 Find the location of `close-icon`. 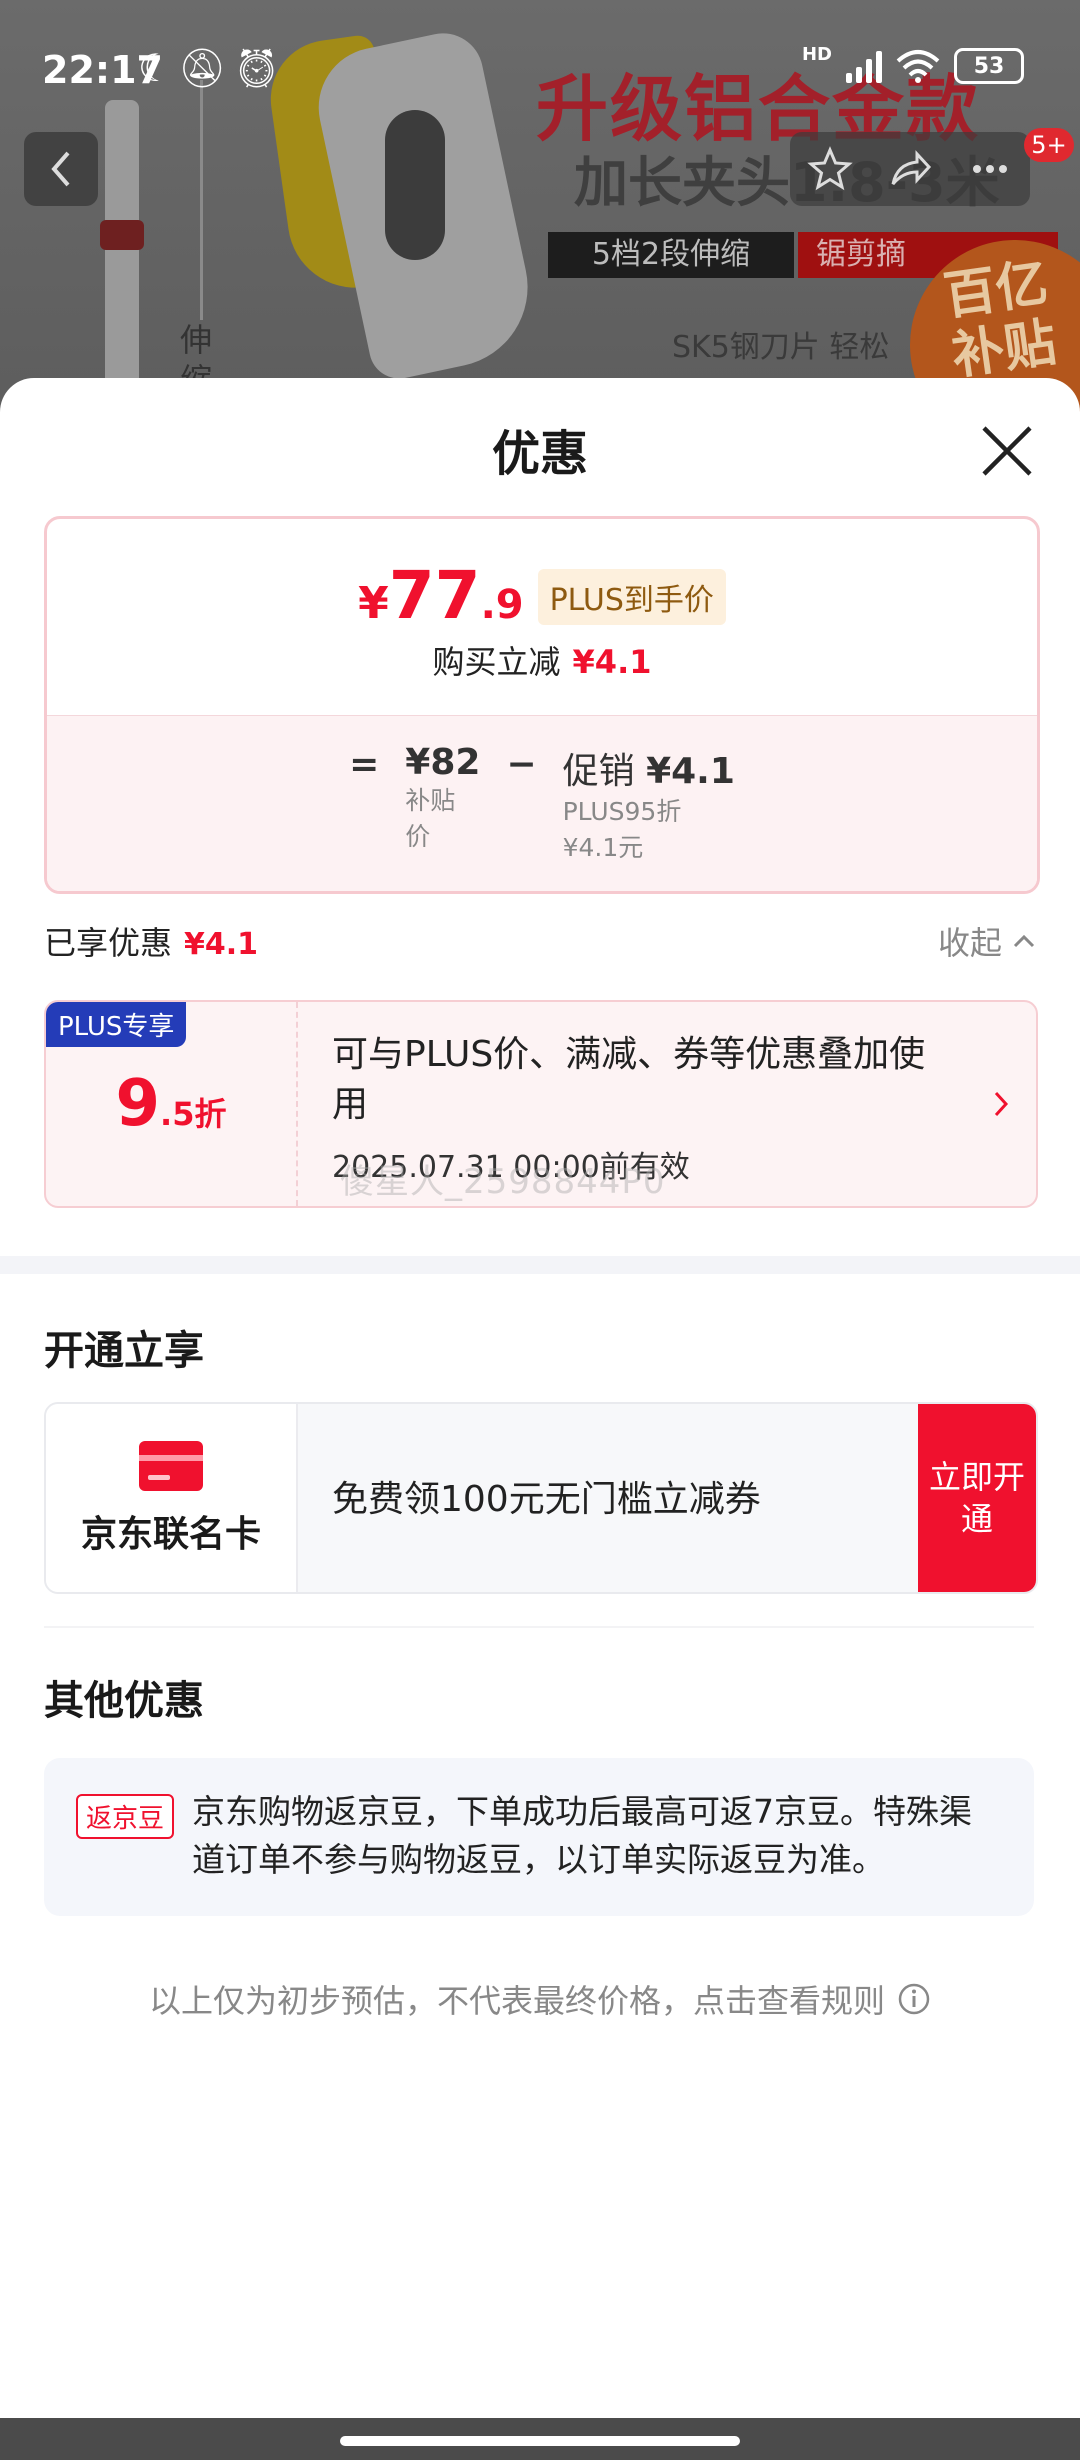

close-icon is located at coordinates (1007, 451).